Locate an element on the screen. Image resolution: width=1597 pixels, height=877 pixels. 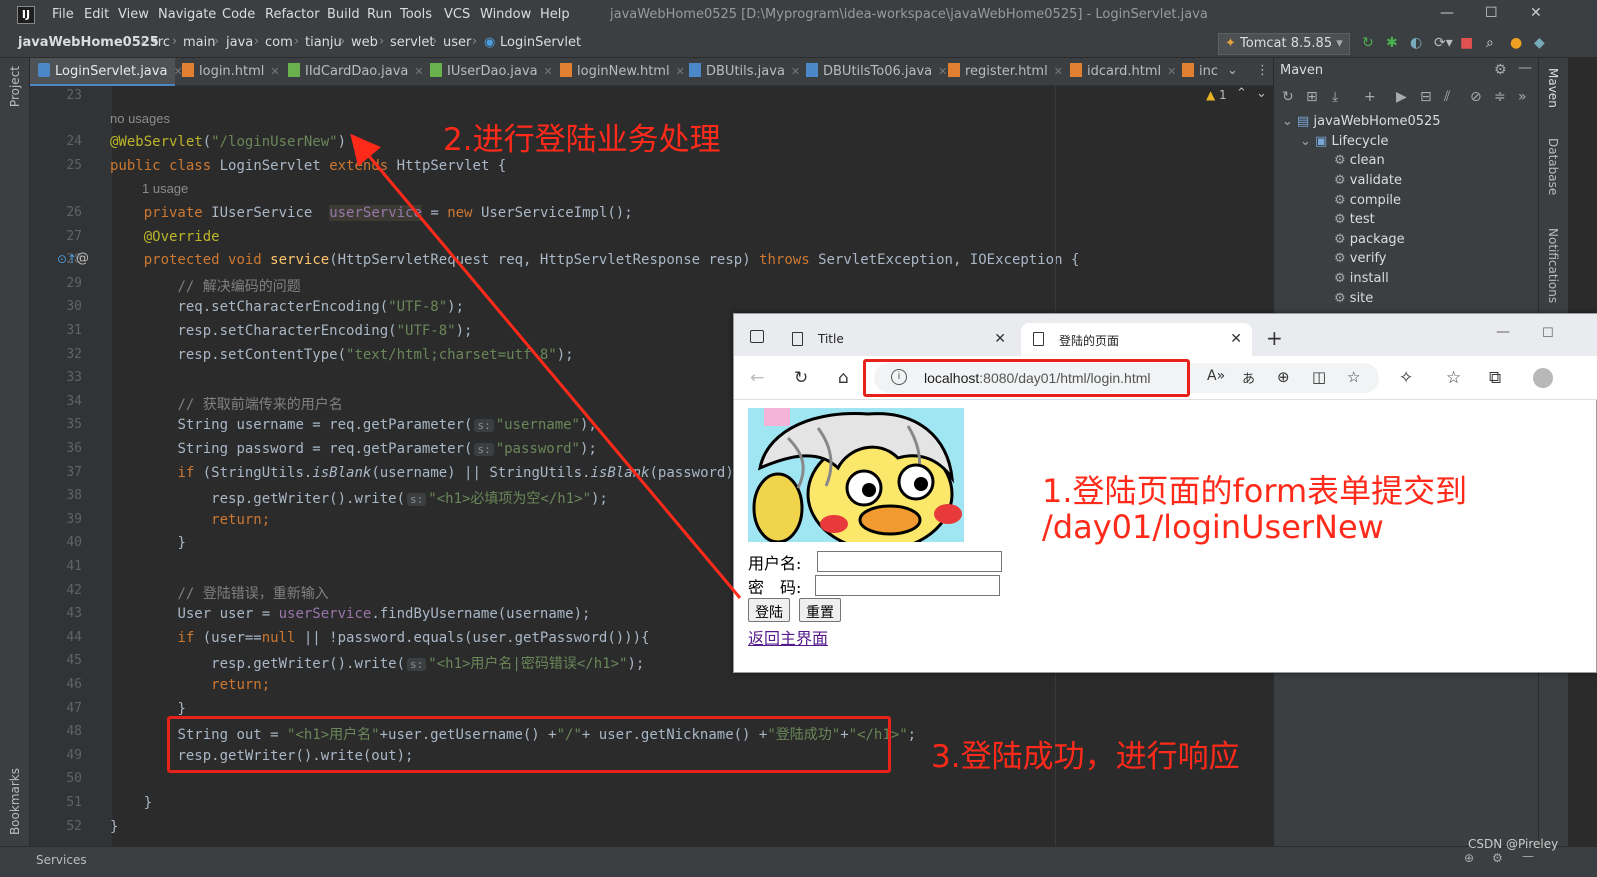
coverage-icon: ◐ is located at coordinates (1416, 43).